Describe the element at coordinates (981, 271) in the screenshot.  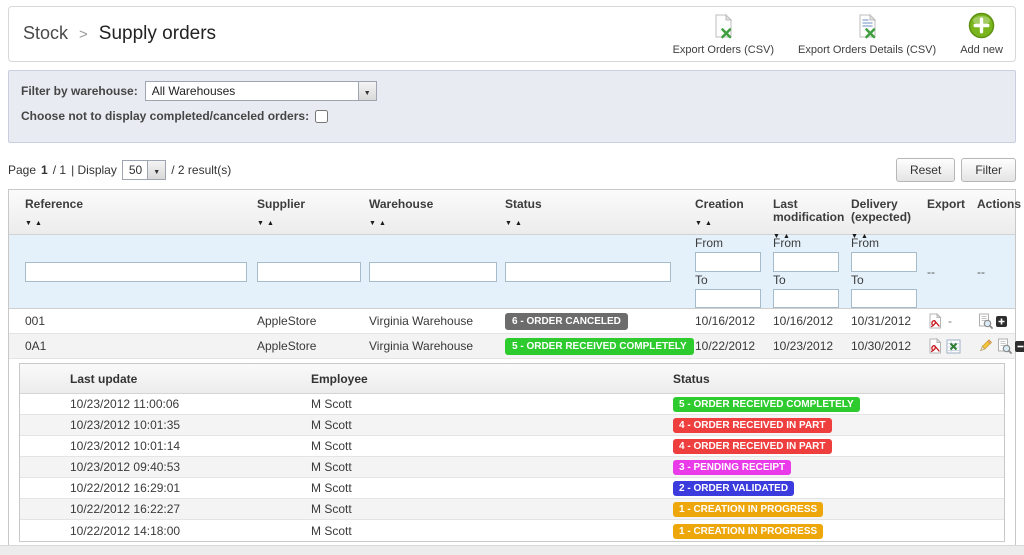
I see `actions-filter-placeholder: --` at that location.